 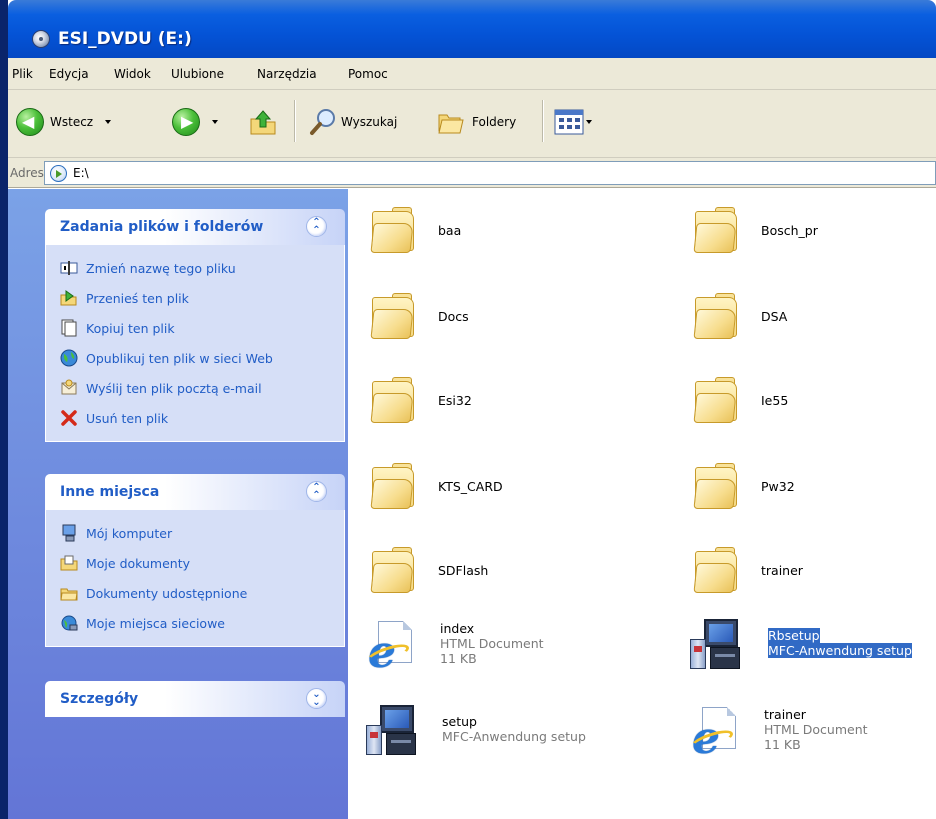 I want to click on menu-favorites: Ulubione, so click(x=197, y=74).